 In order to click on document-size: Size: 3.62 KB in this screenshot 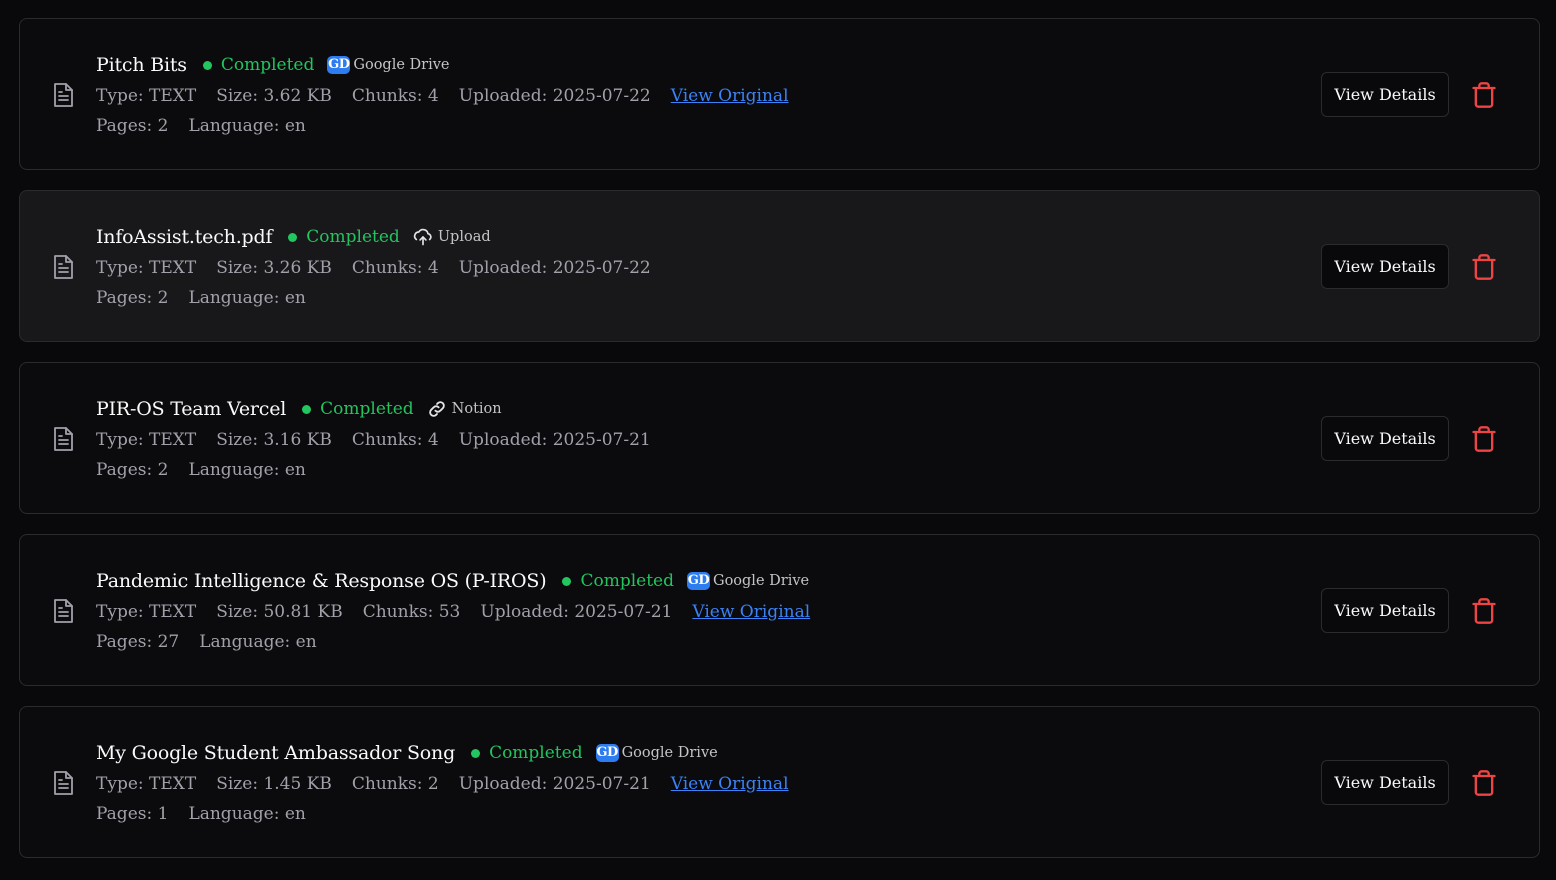, I will do `click(274, 96)`.